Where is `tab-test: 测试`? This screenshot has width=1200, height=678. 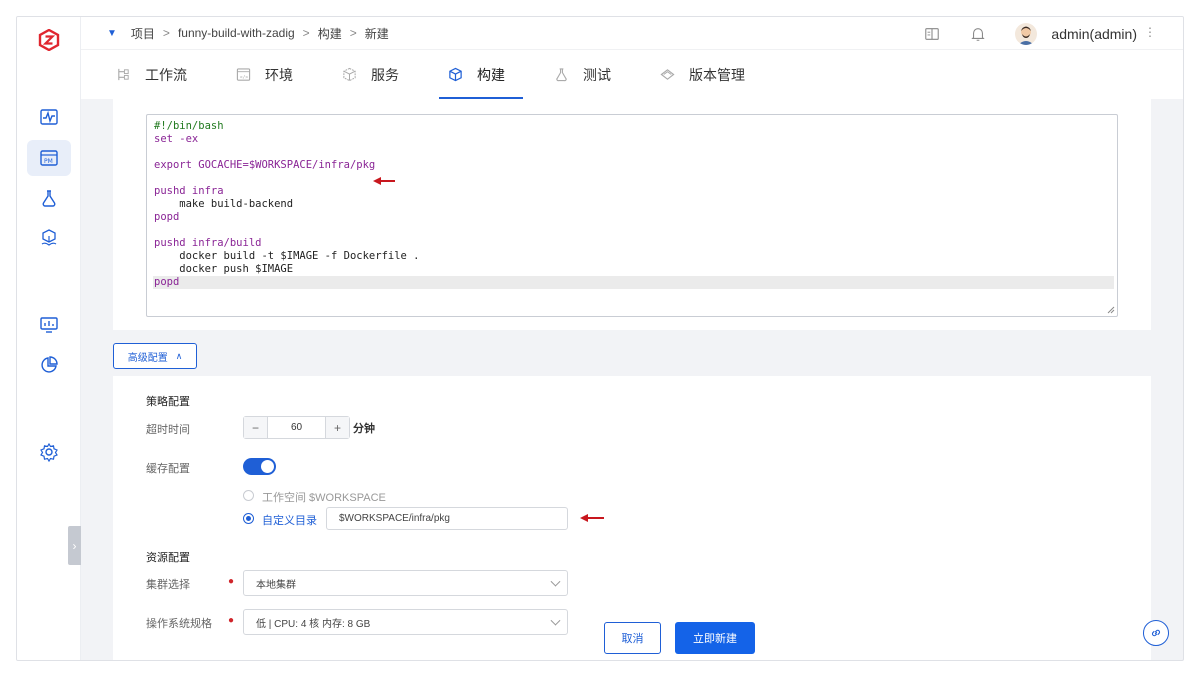 tab-test: 测试 is located at coordinates (587, 74).